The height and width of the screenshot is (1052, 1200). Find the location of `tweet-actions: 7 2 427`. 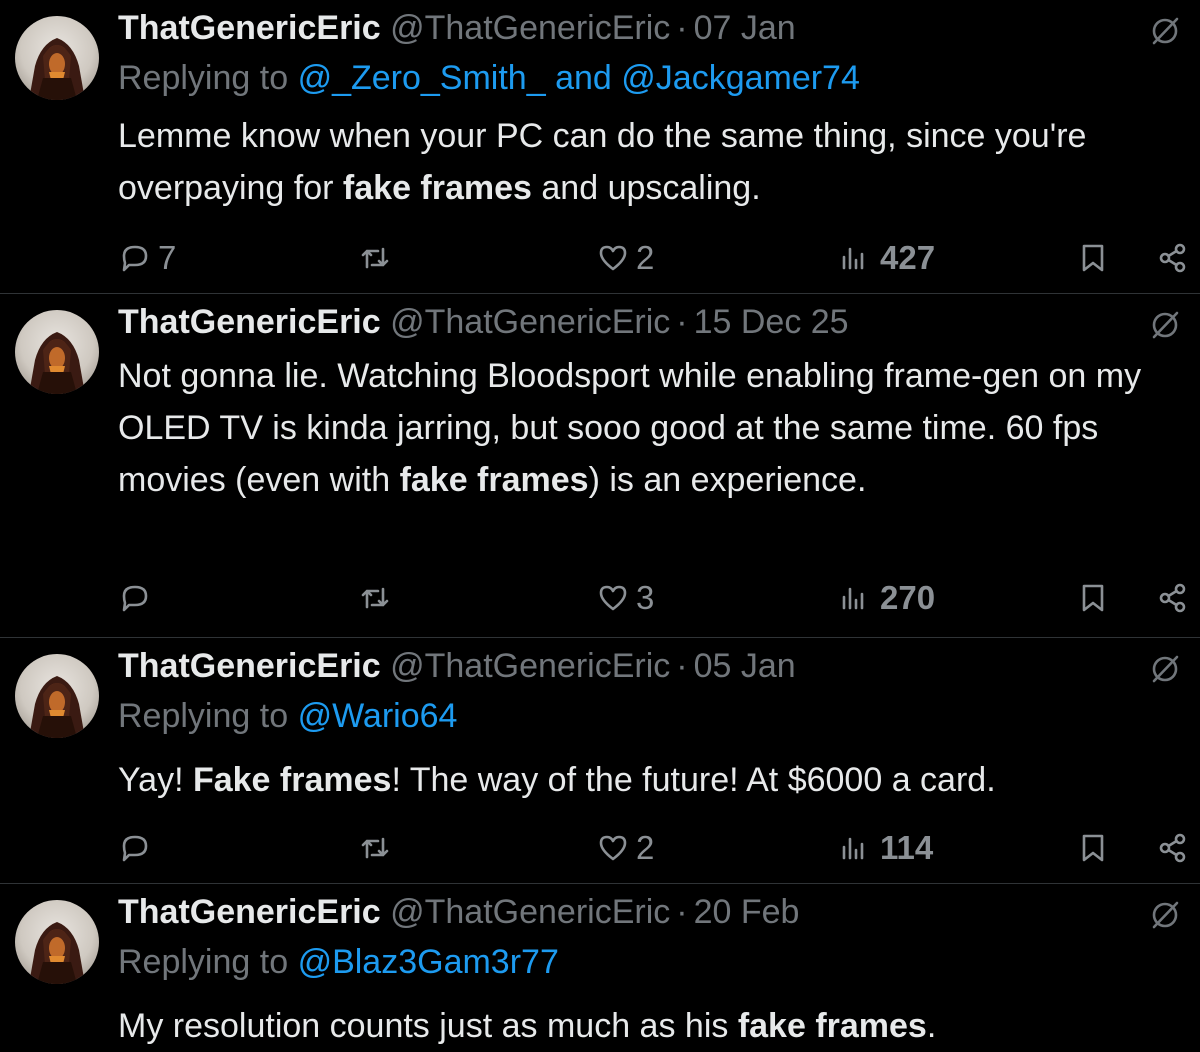

tweet-actions: 7 2 427 is located at coordinates (659, 258).